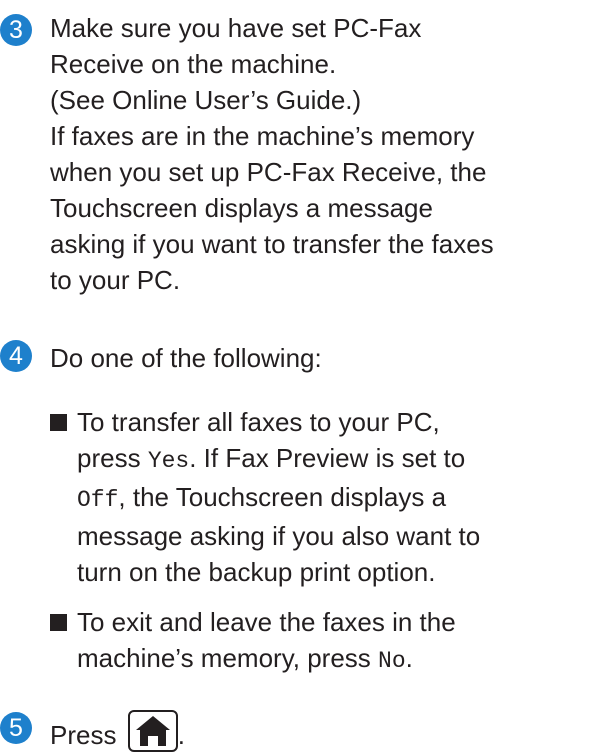 The width and height of the screenshot is (603, 753). Describe the element at coordinates (206, 100) in the screenshot. I see `step-3-line: (See Online User’s Guide.)` at that location.